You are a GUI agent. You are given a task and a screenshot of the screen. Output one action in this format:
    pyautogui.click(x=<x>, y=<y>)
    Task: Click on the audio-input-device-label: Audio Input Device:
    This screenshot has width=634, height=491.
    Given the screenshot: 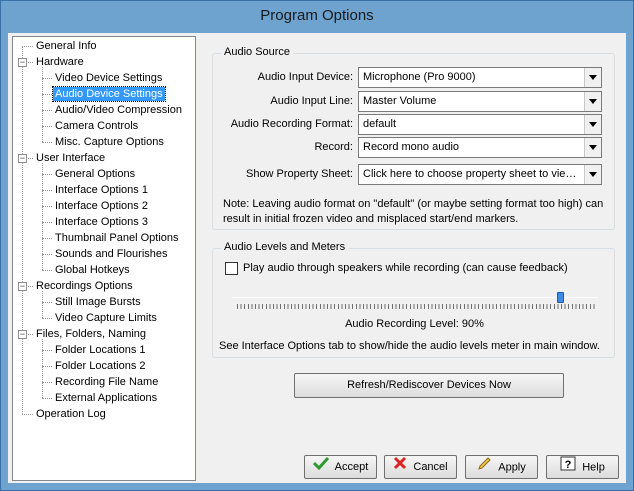 What is the action you would take?
    pyautogui.click(x=305, y=77)
    